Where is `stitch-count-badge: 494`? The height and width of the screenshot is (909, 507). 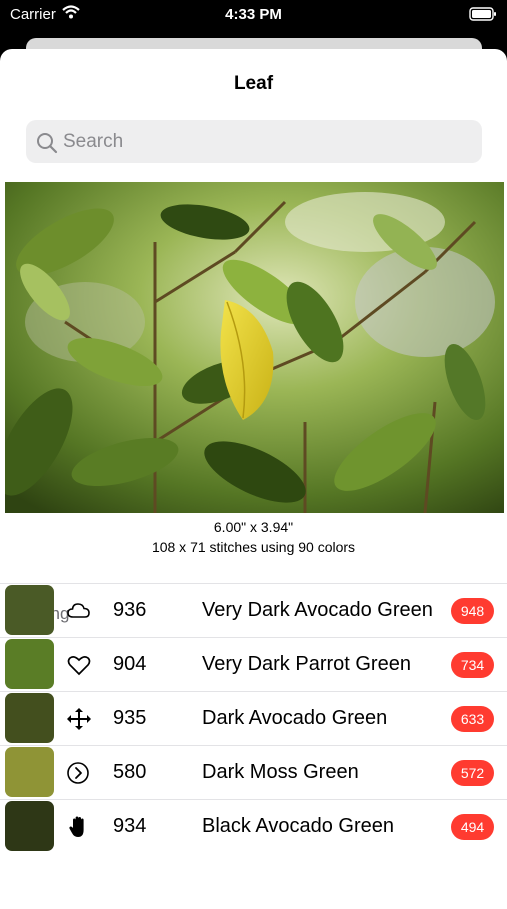
stitch-count-badge: 494 is located at coordinates (472, 827).